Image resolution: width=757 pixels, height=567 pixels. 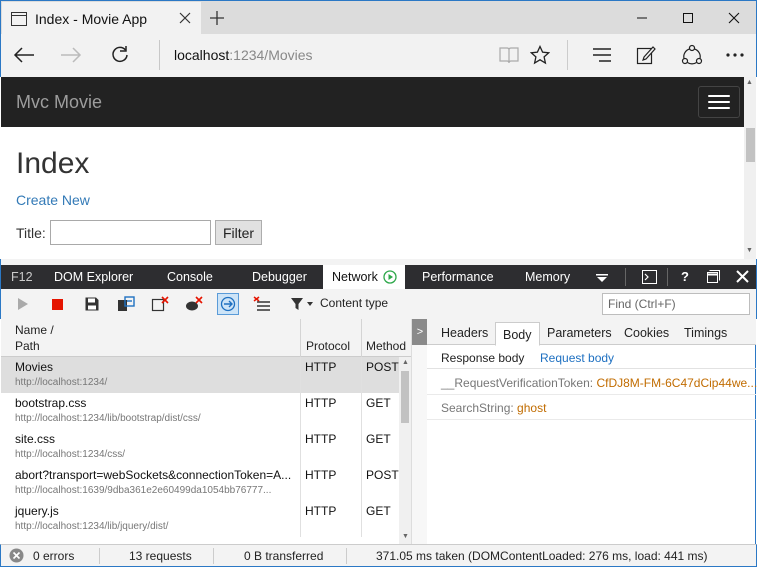 I want to click on name-cell: Movies http://localhost:1234/, so click(x=151, y=375).